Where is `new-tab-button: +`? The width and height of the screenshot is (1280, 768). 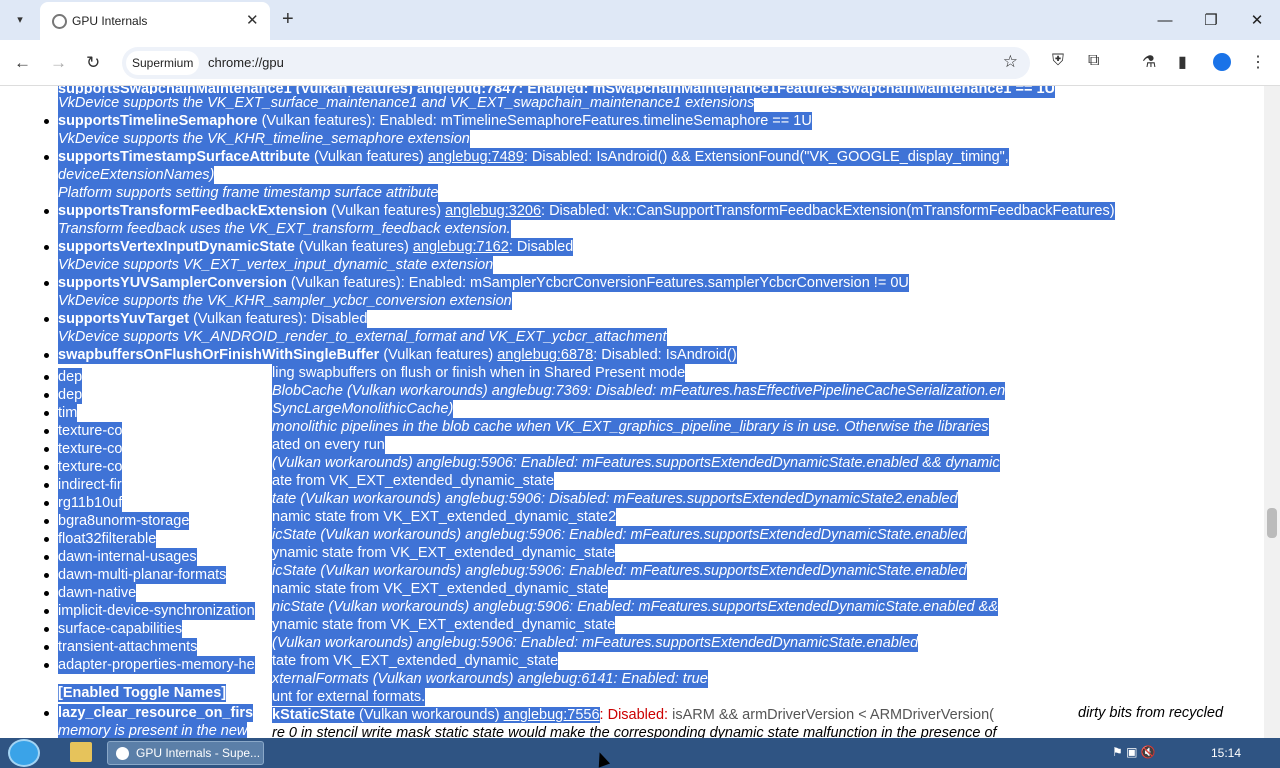
new-tab-button: + is located at coordinates (288, 19).